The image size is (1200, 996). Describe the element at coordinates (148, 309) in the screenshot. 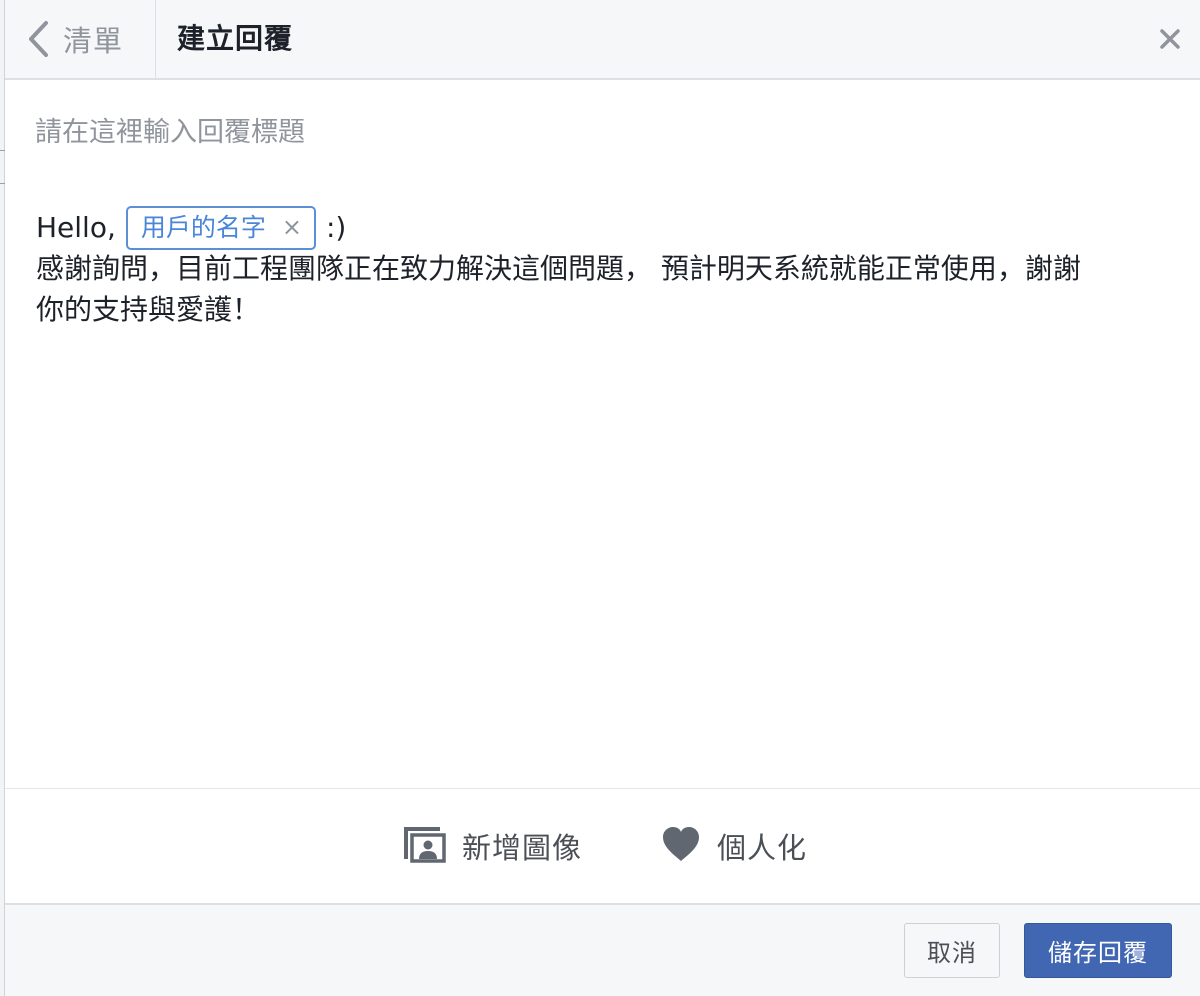

I see `message-line: 你的支持與愛護！` at that location.